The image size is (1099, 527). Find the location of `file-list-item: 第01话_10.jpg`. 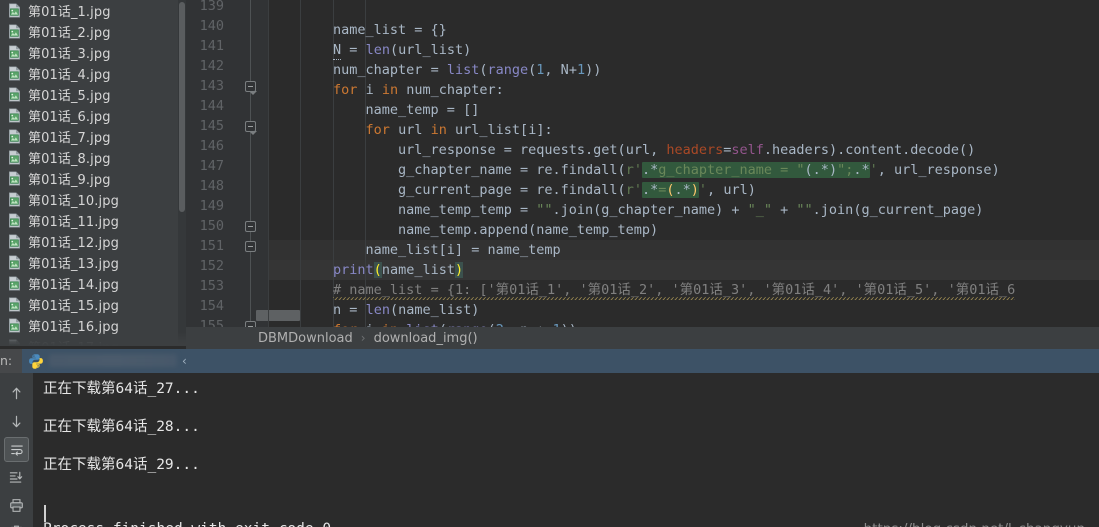

file-list-item: 第01话_10.jpg is located at coordinates (93, 199).